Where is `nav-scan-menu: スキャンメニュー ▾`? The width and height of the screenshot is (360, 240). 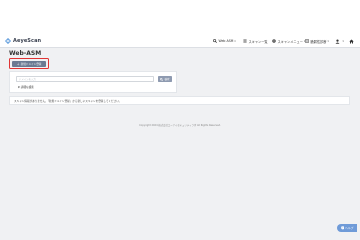 nav-scan-menu: スキャンメニュー ▾ is located at coordinates (288, 41).